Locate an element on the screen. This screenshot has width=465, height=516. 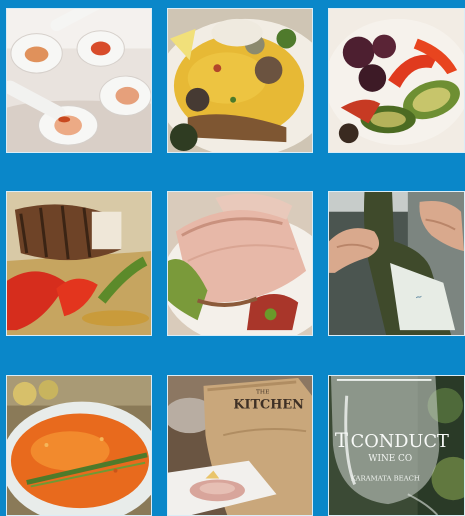
roasted-vegetables-image is located at coordinates (396, 80).